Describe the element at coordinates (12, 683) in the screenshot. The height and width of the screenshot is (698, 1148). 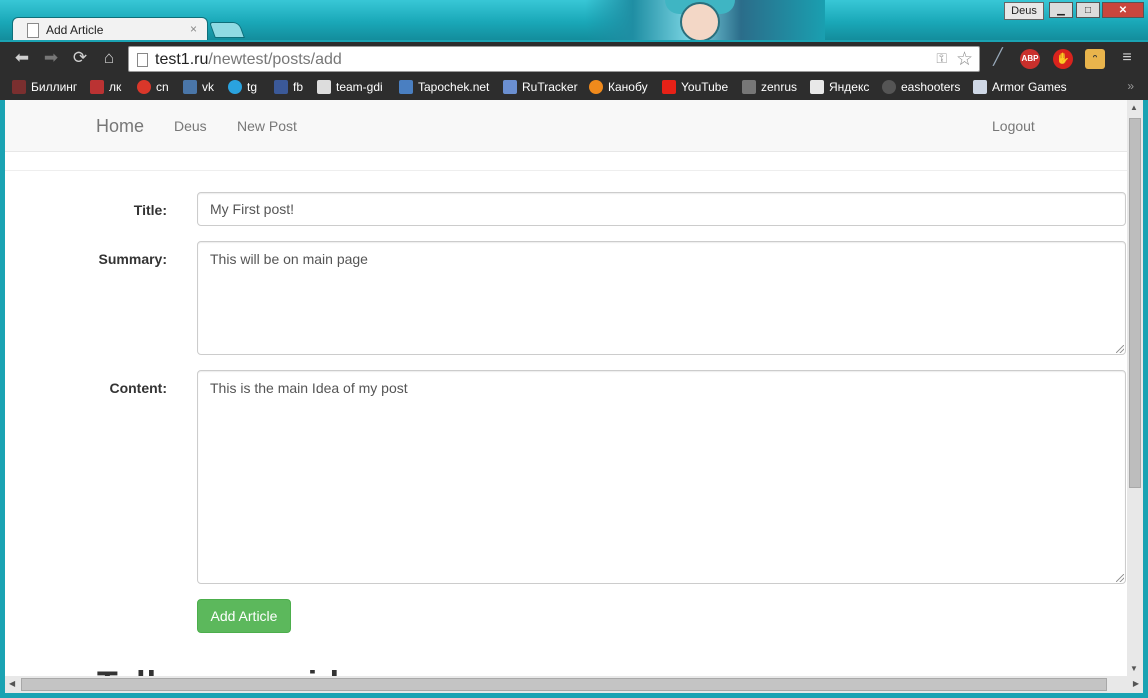
I see `scroll-left-arrow-icon: ◀` at that location.